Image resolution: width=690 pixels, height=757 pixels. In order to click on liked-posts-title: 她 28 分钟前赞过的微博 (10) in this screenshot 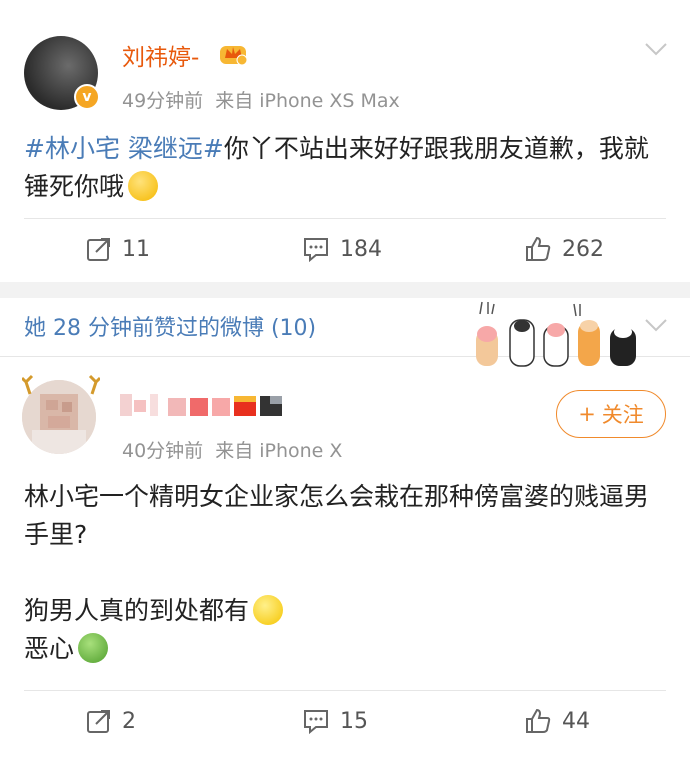, I will do `click(170, 326)`.